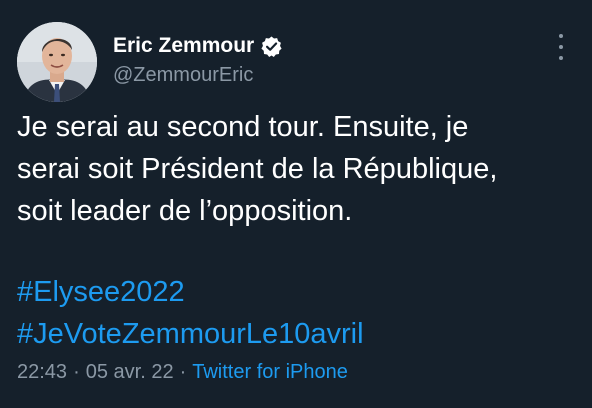  Describe the element at coordinates (130, 372) in the screenshot. I see `tweet-date: 05 avr. 22` at that location.